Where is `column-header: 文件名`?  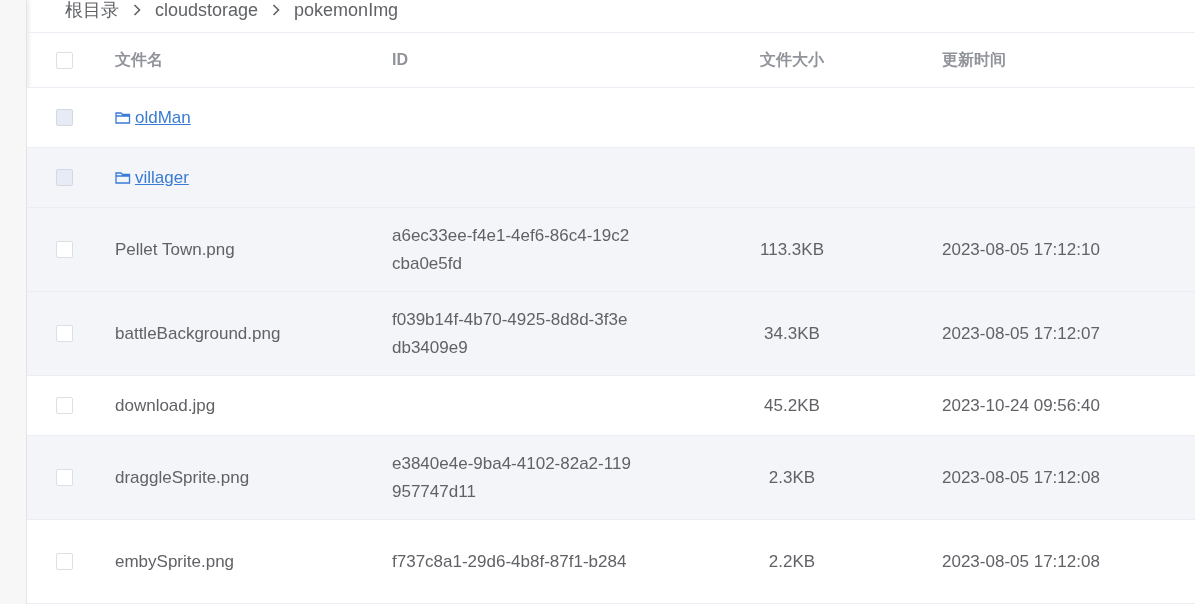
column-header: 文件名 is located at coordinates (139, 60).